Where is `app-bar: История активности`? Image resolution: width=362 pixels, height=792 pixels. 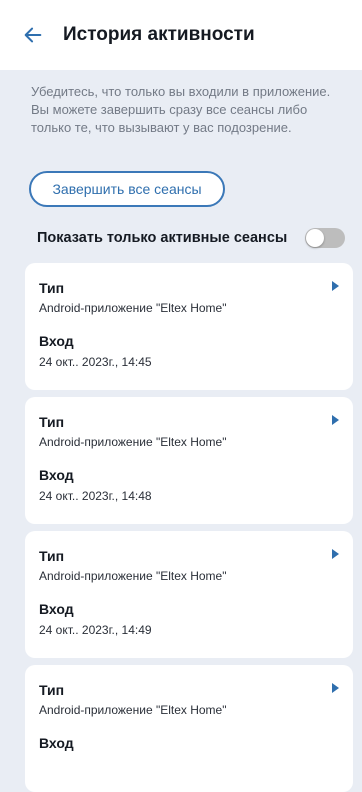
app-bar: История активности is located at coordinates (181, 35).